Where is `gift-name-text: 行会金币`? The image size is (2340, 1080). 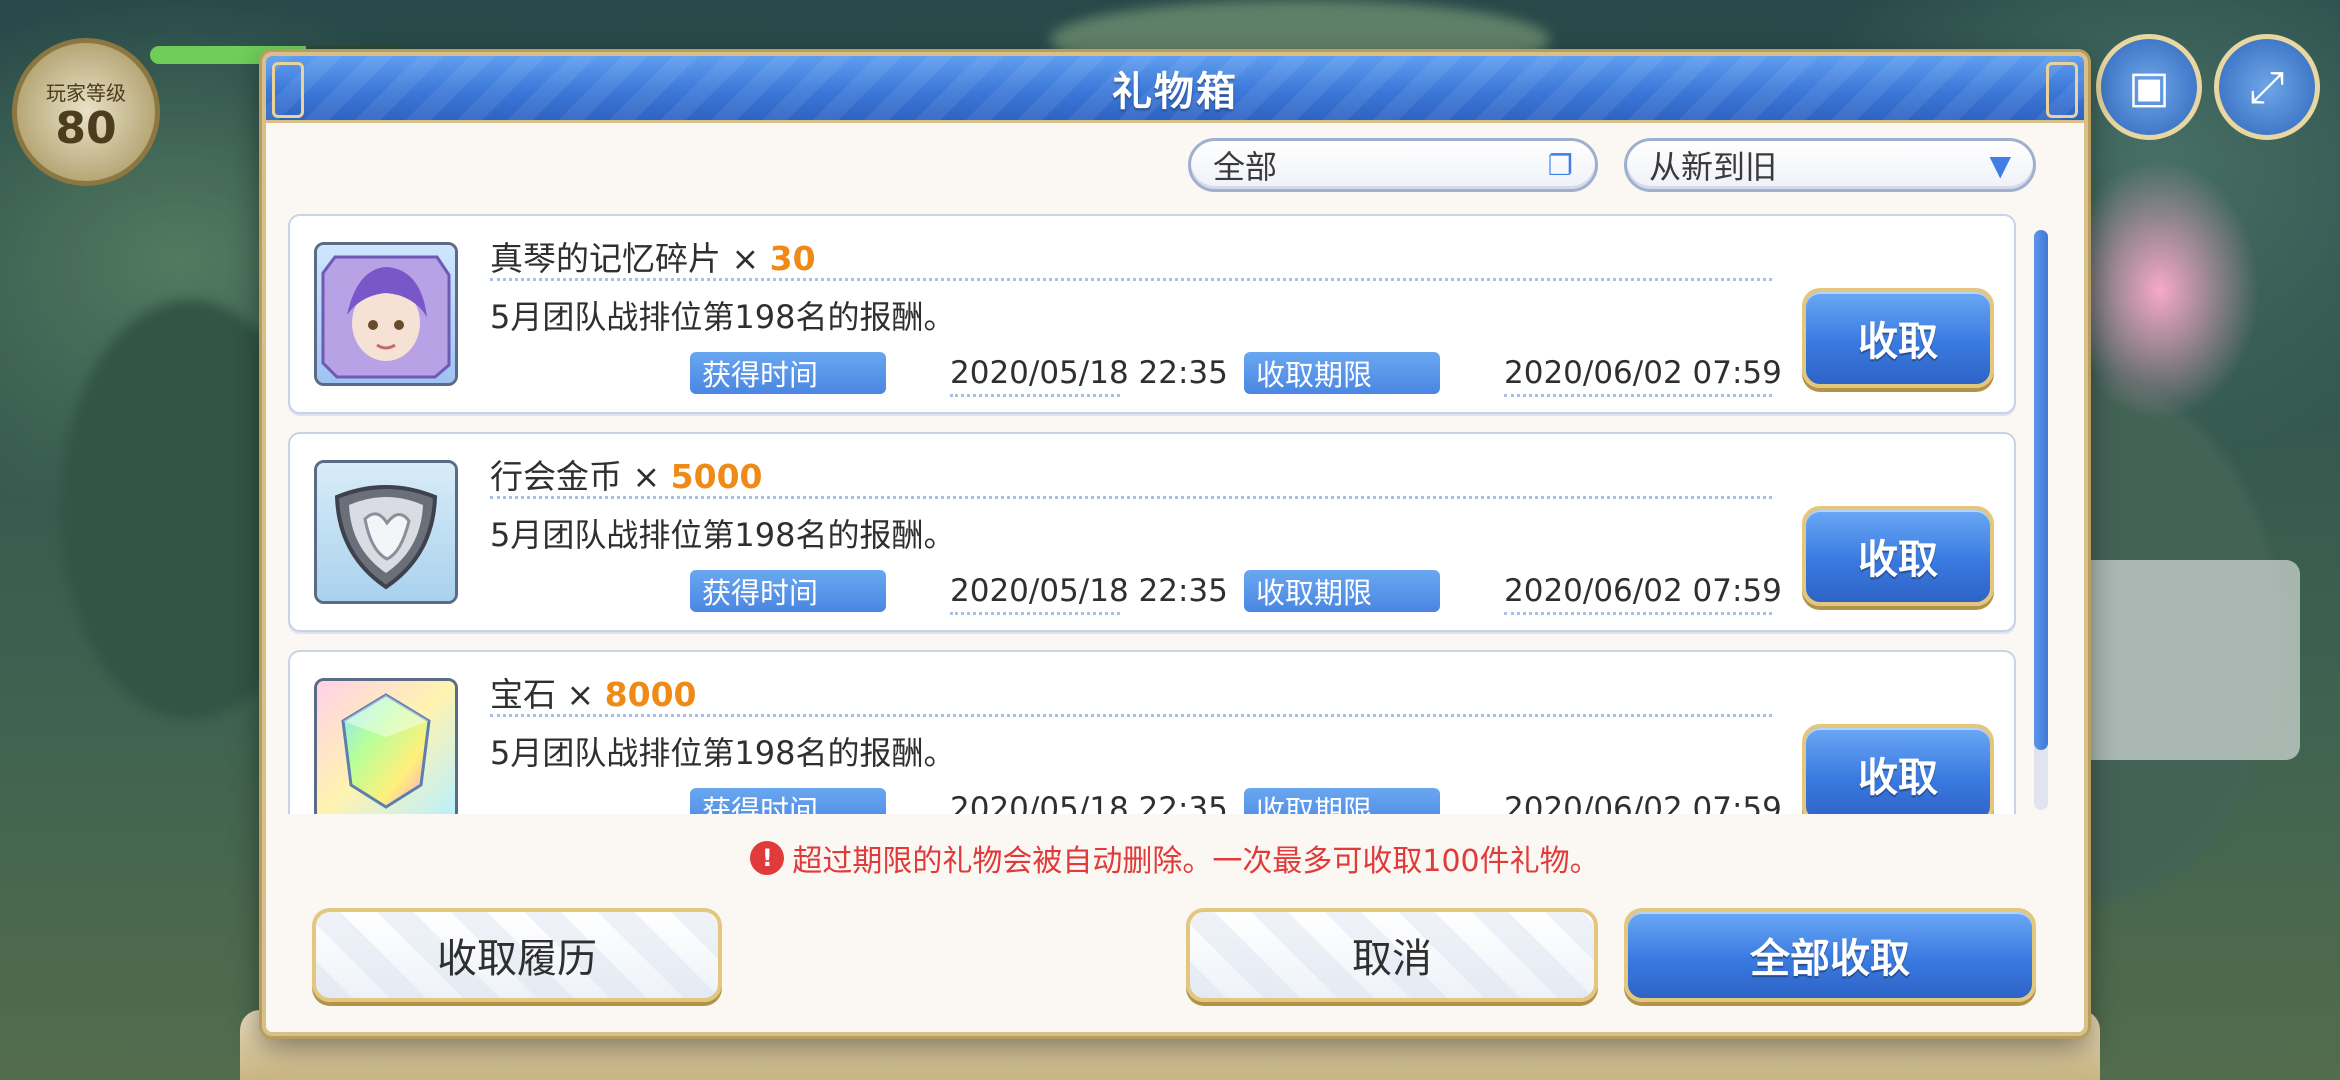 gift-name-text: 行会金币 is located at coordinates (556, 476).